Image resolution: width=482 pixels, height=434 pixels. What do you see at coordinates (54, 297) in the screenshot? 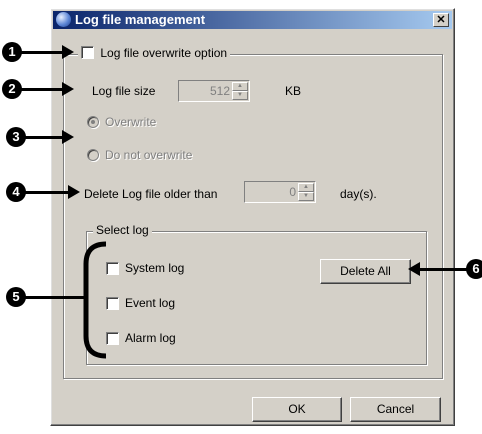
I see `callout-5-arrow-line` at bounding box center [54, 297].